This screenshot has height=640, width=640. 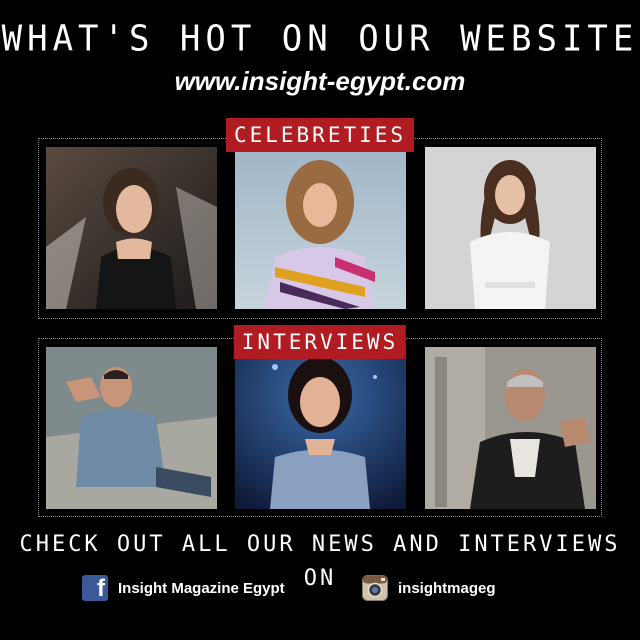 What do you see at coordinates (95, 588) in the screenshot?
I see `facebook-icon: f` at bounding box center [95, 588].